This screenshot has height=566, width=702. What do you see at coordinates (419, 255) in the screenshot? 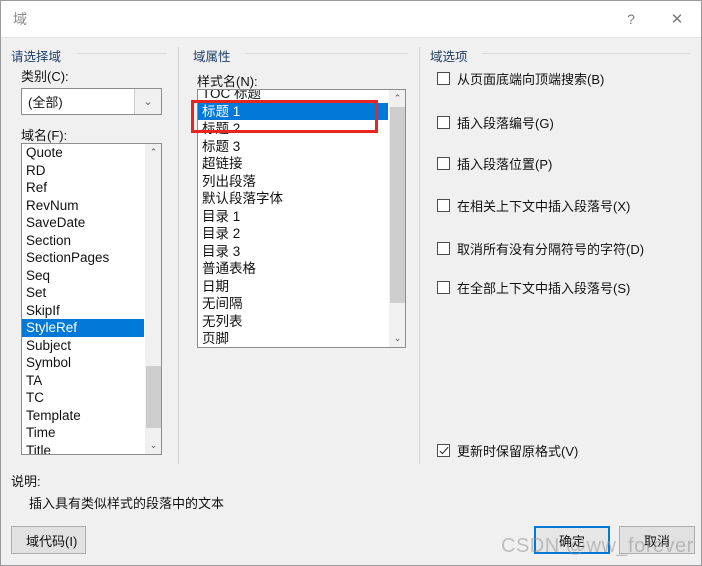
I see `separator-middle-right` at bounding box center [419, 255].